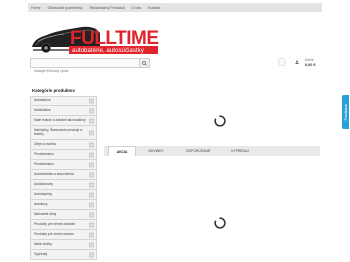 This screenshot has width=350, height=262. I want to click on category-item: Výpredaj ›, so click(63, 255).